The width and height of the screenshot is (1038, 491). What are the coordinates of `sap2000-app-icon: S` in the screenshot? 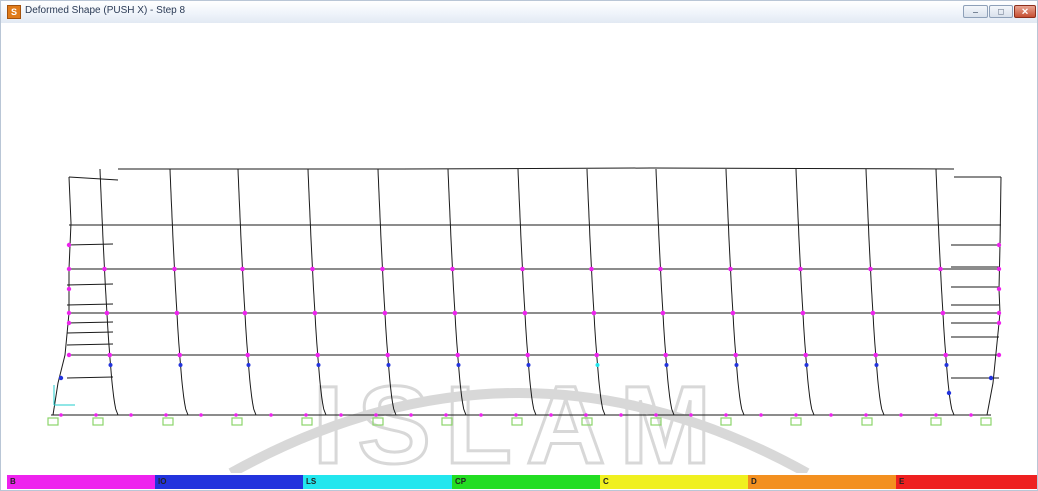 It's located at (14, 12).